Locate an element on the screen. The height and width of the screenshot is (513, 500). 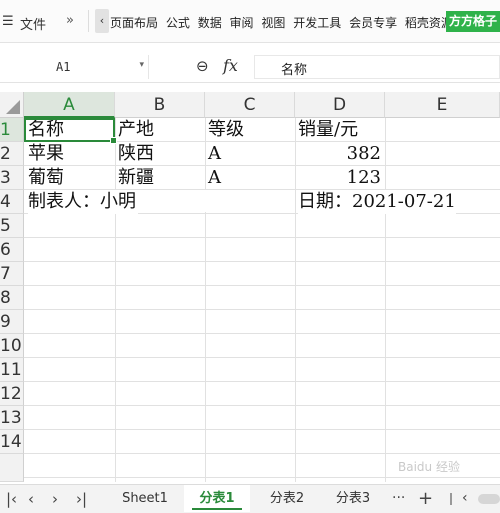
row-header-14: 14 is located at coordinates (12, 442).